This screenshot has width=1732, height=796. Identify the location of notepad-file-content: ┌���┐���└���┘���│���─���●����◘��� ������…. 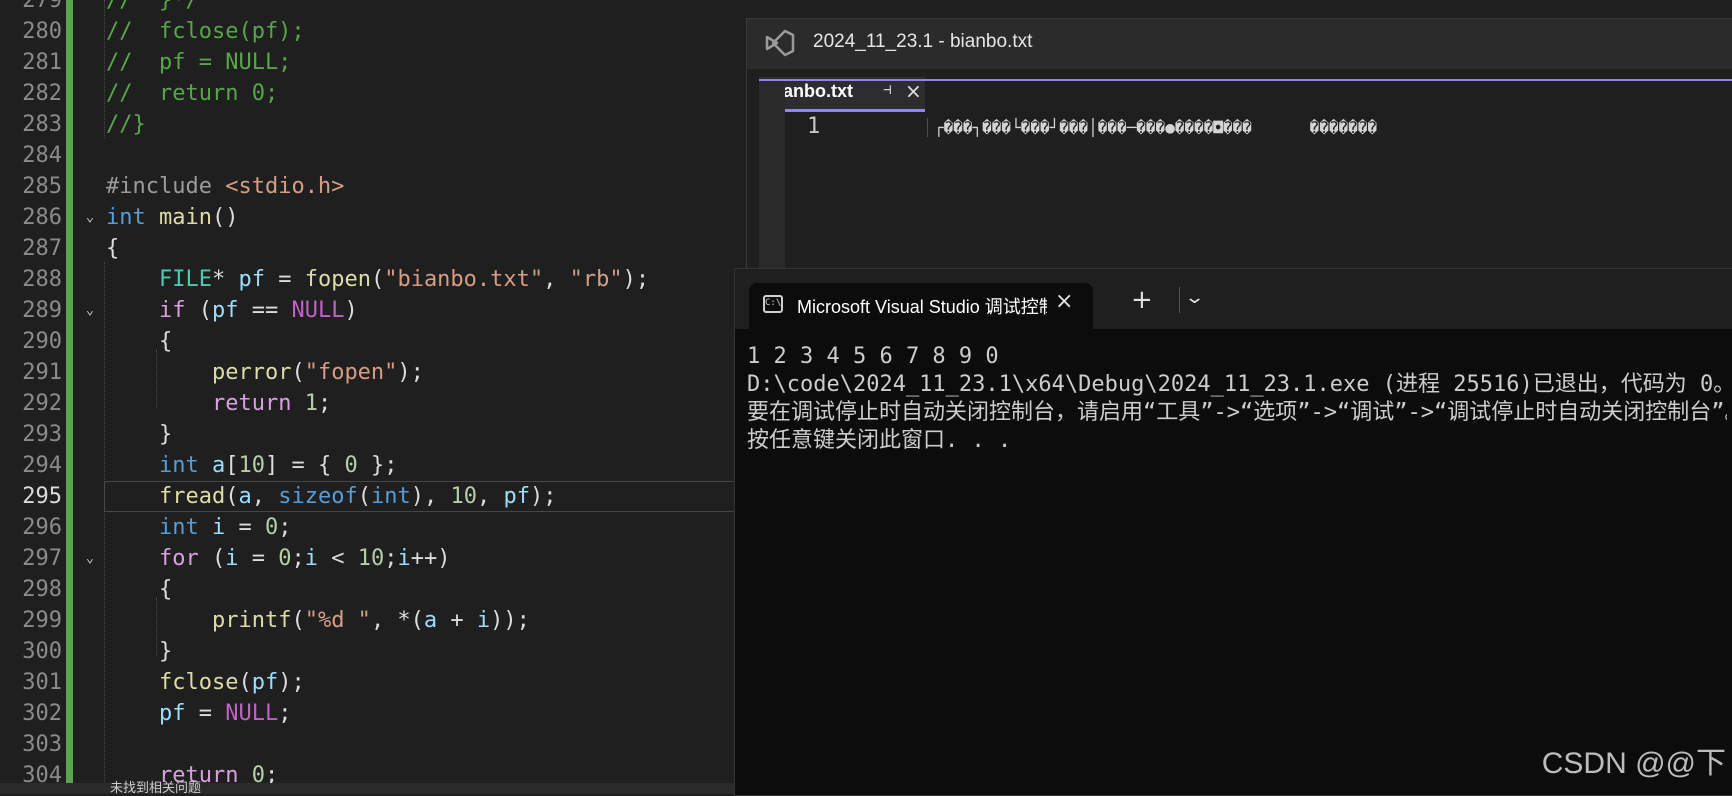
(1152, 127).